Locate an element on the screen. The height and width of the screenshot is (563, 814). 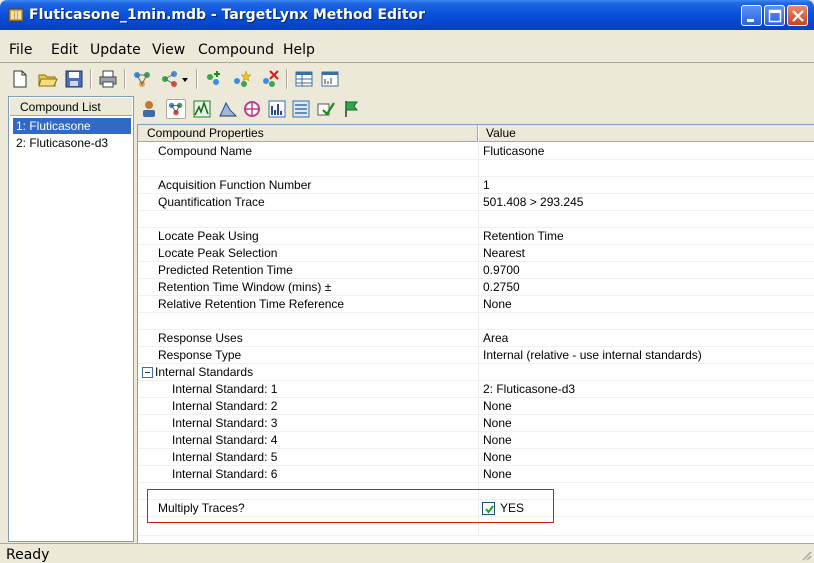
compound-star-icon is located at coordinates (242, 79).